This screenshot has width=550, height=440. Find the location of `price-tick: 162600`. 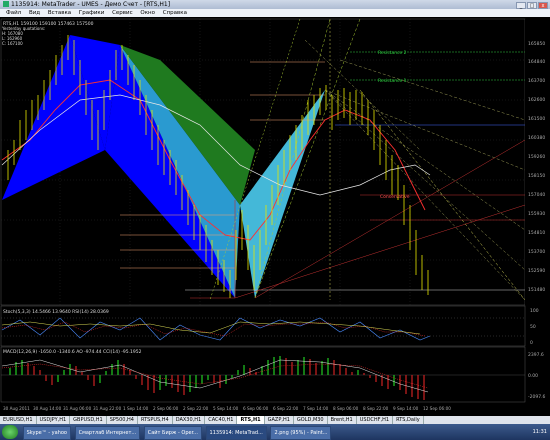

price-tick: 162600 is located at coordinates (536, 100).